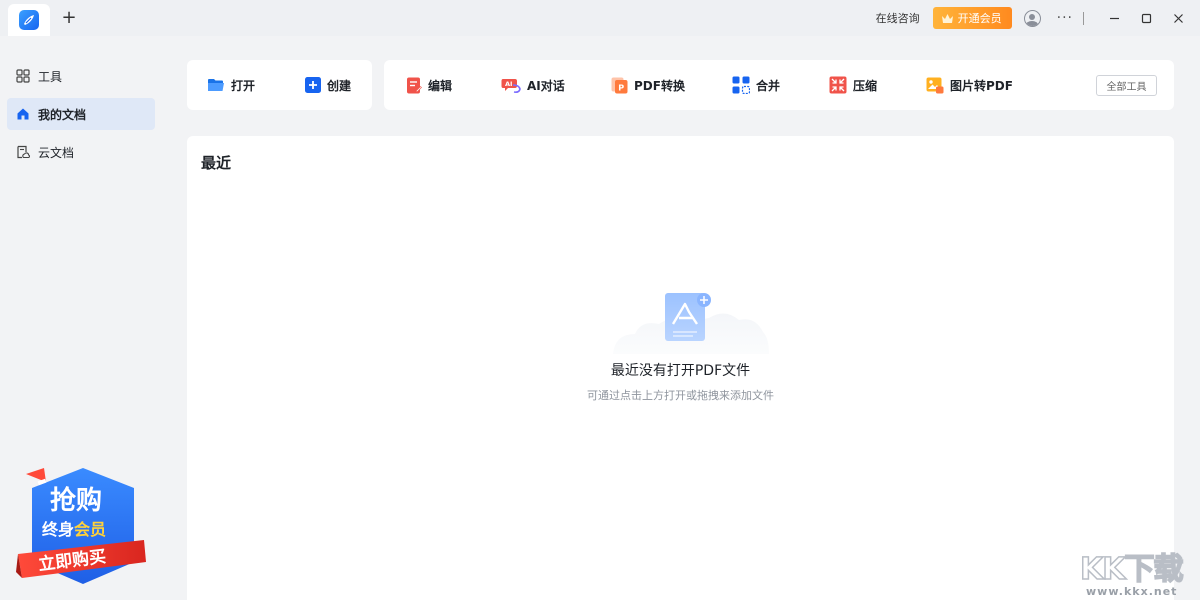 This screenshot has height=600, width=1200. I want to click on grid-icon, so click(23, 76).